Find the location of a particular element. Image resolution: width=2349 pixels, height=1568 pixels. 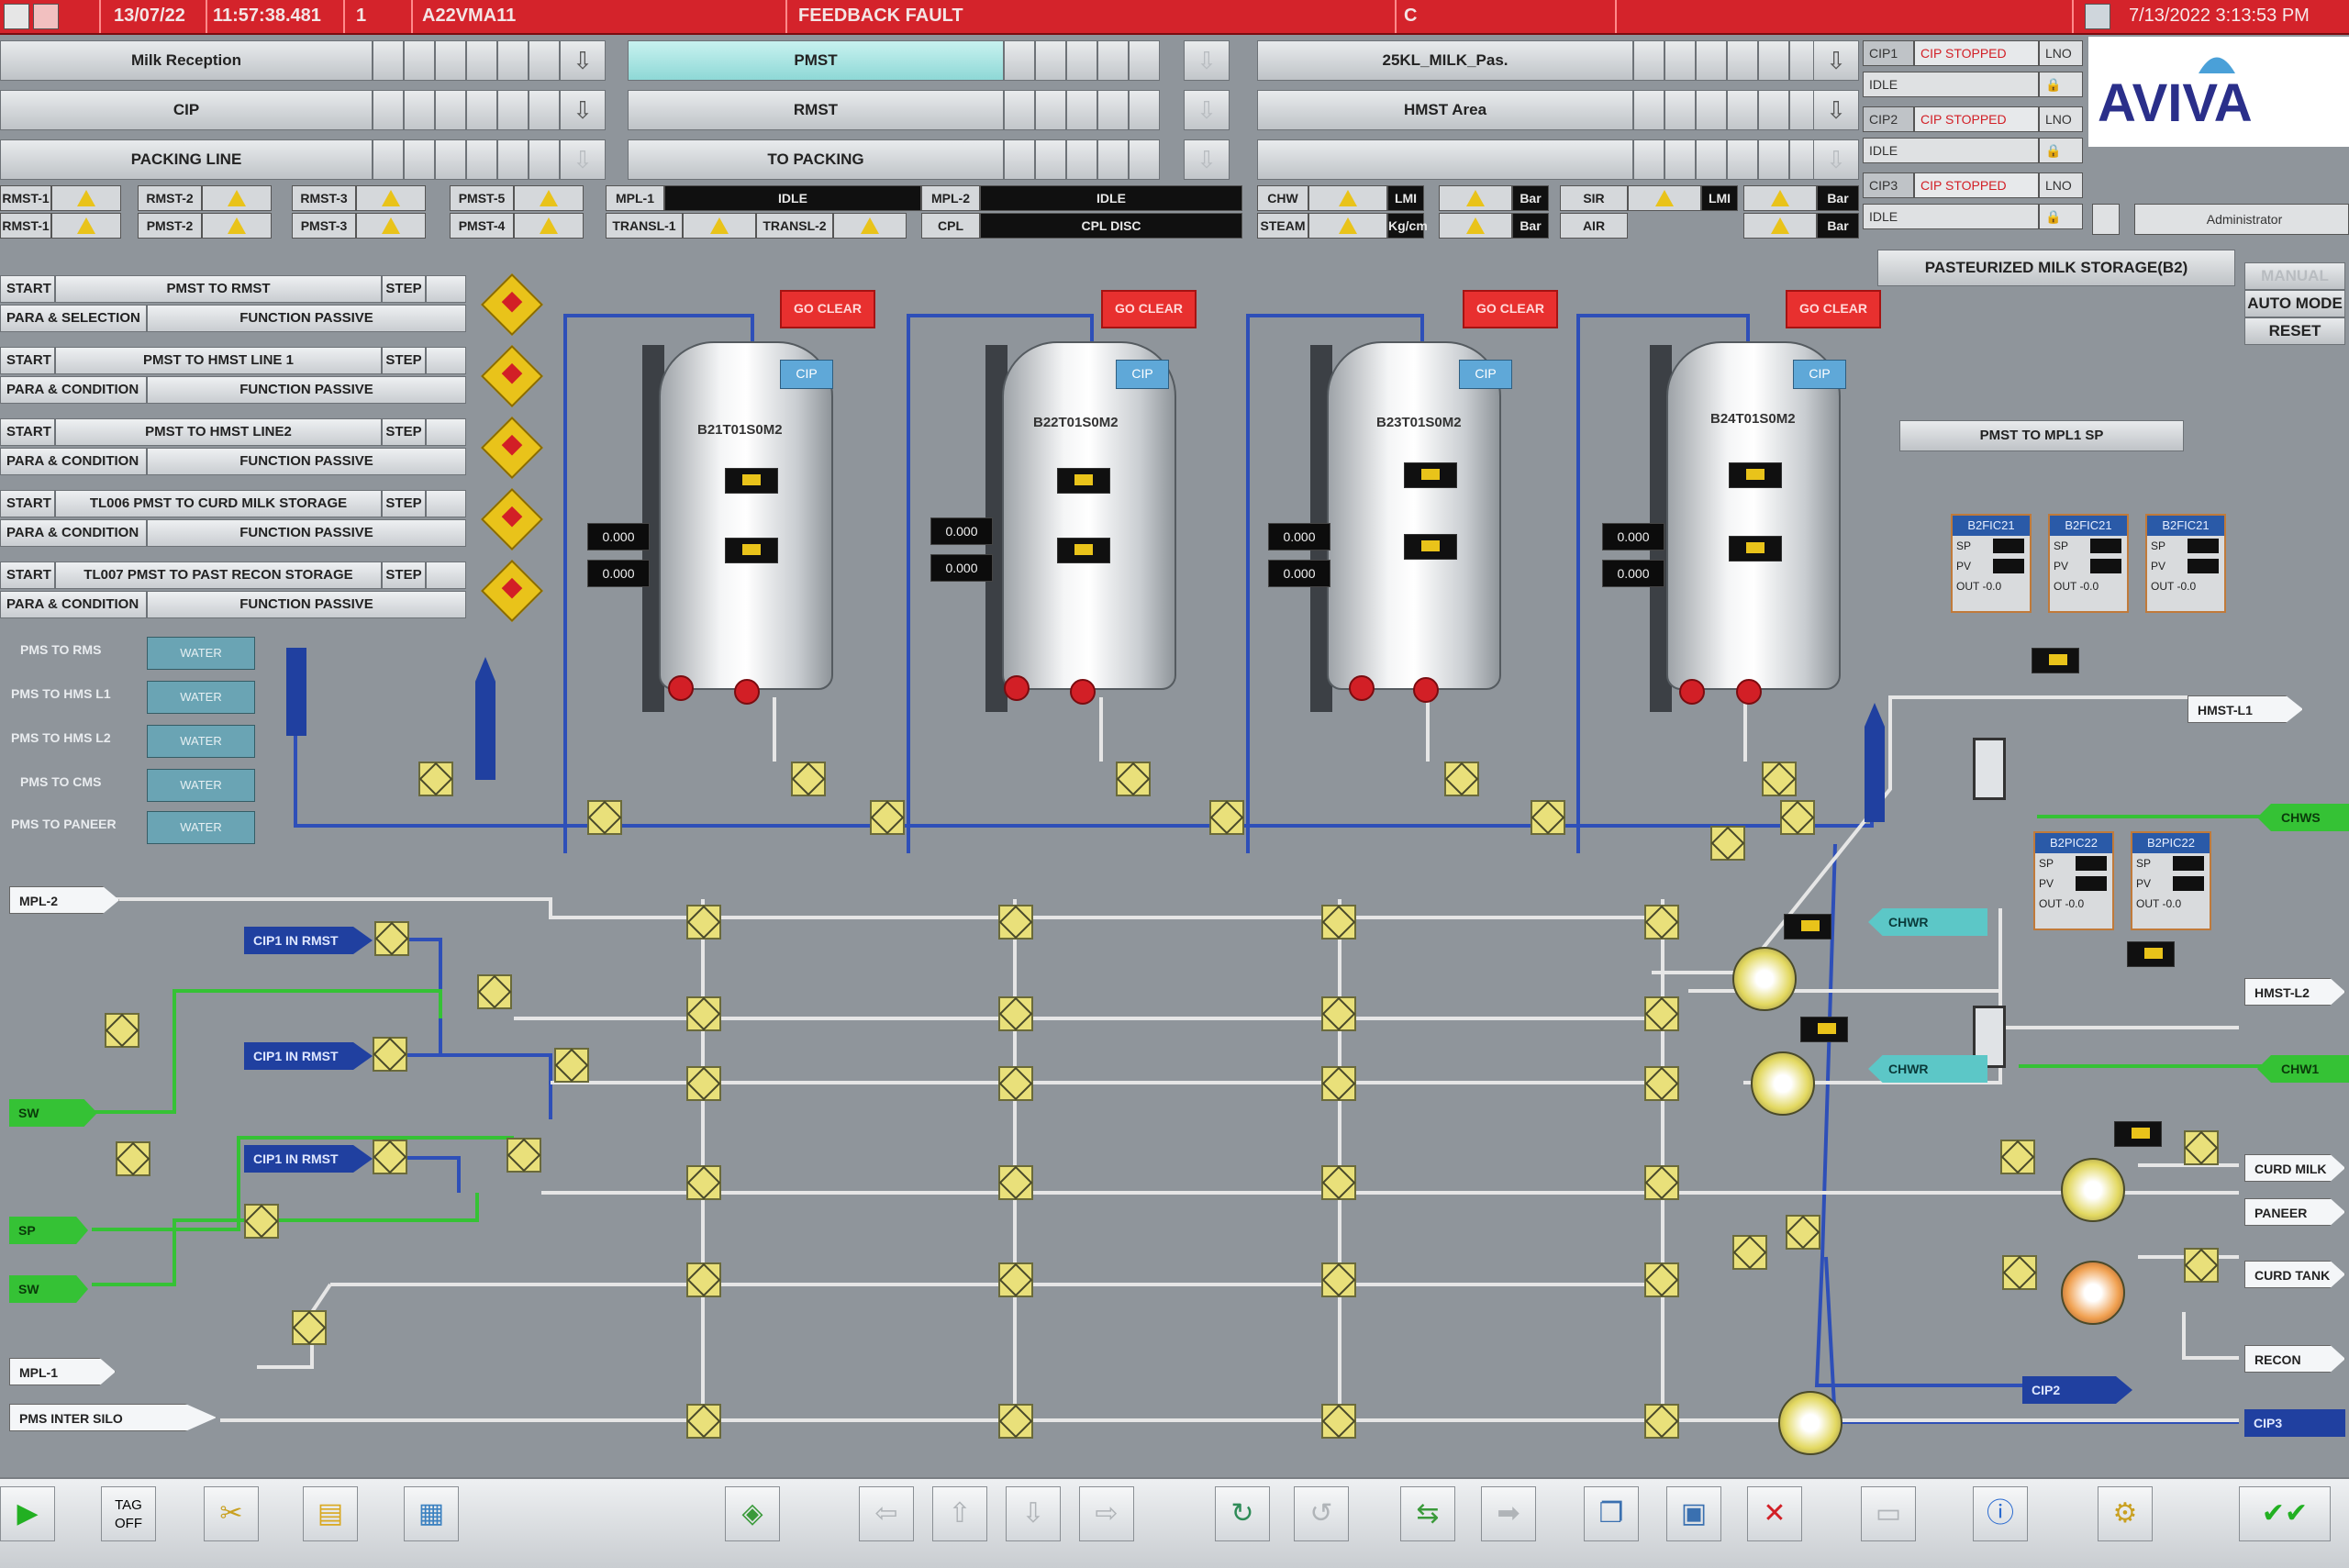

forward-icon: ➡ is located at coordinates (1508, 1513).